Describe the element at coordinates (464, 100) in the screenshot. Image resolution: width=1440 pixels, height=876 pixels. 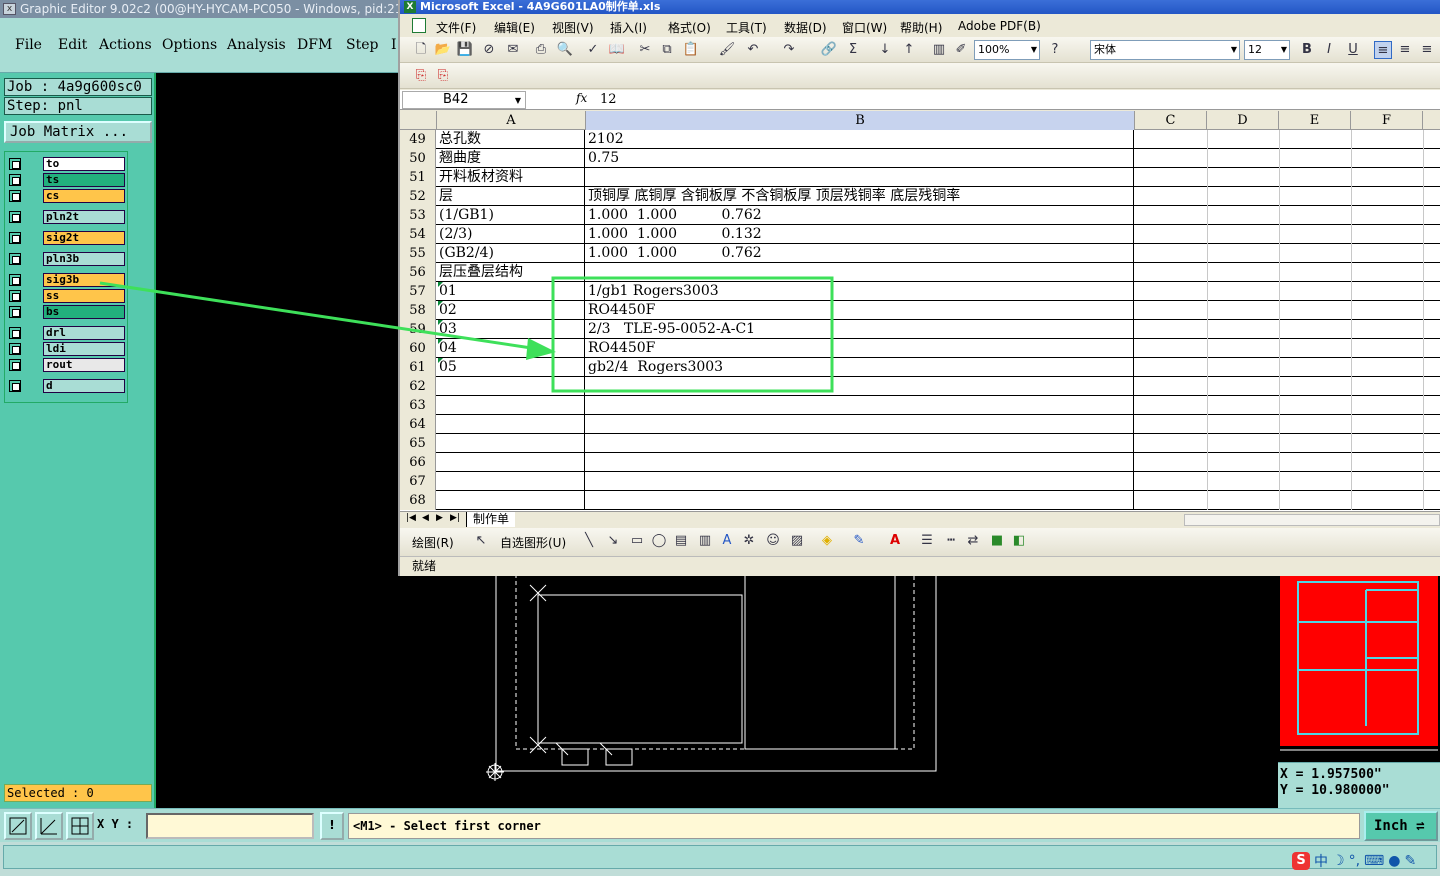
I see `name-box: B42 ▼` at that location.